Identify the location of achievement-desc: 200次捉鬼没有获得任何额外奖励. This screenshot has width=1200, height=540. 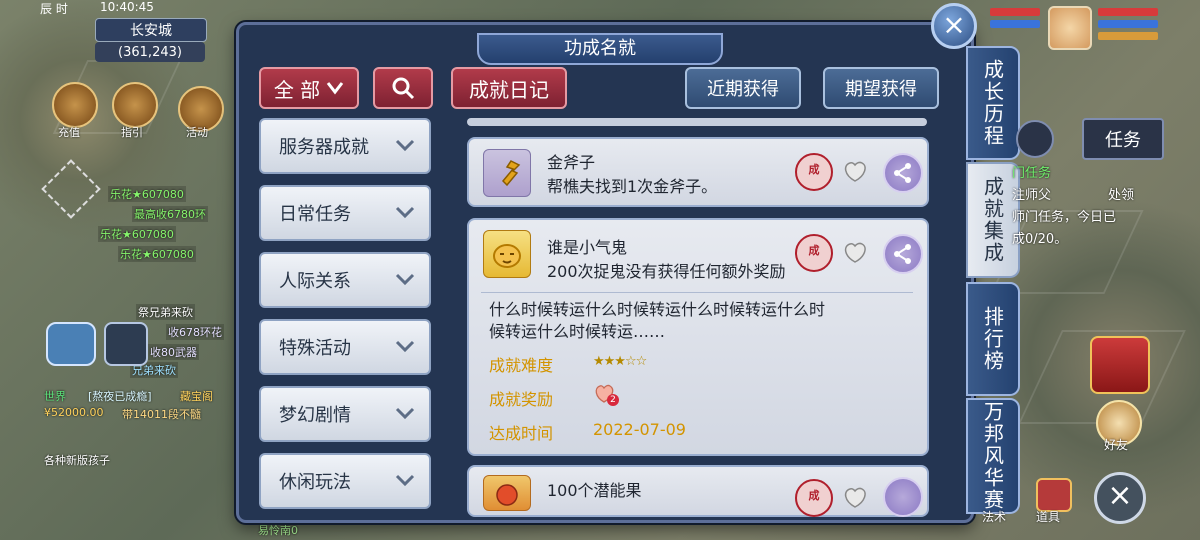
(666, 271).